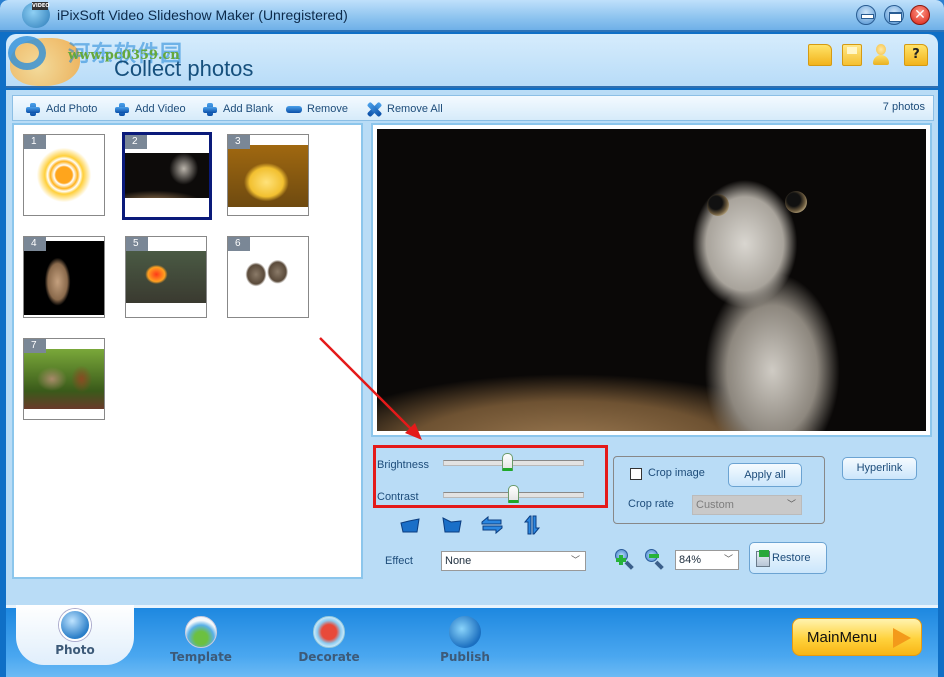 Image resolution: width=944 pixels, height=677 pixels. Describe the element at coordinates (399, 561) in the screenshot. I see `effect-label: Effect` at that location.